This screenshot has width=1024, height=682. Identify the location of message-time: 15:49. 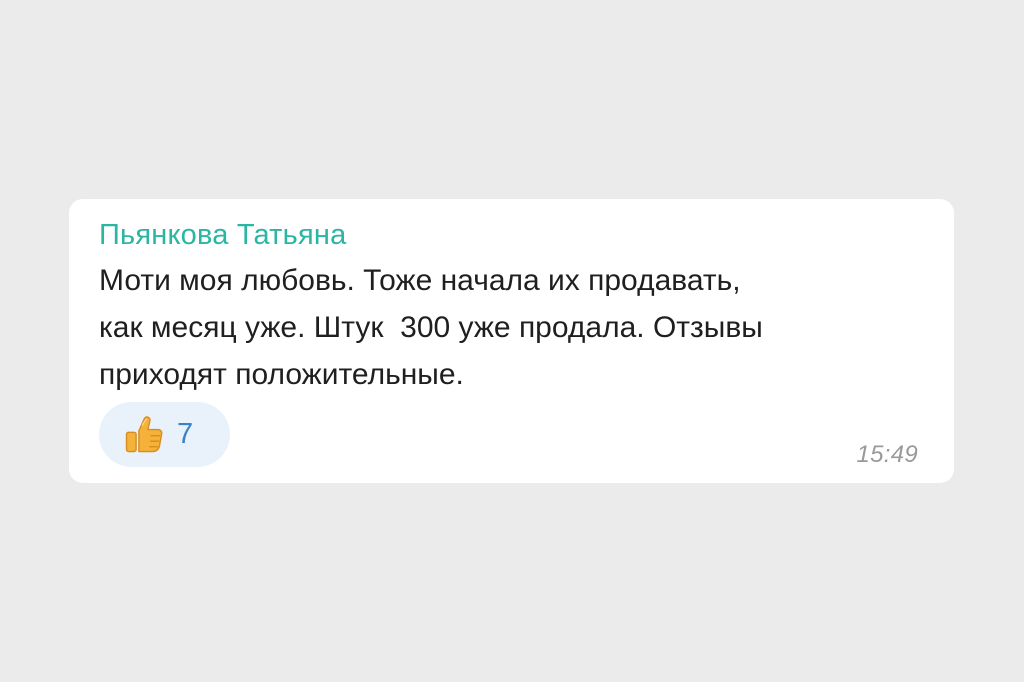
(887, 454).